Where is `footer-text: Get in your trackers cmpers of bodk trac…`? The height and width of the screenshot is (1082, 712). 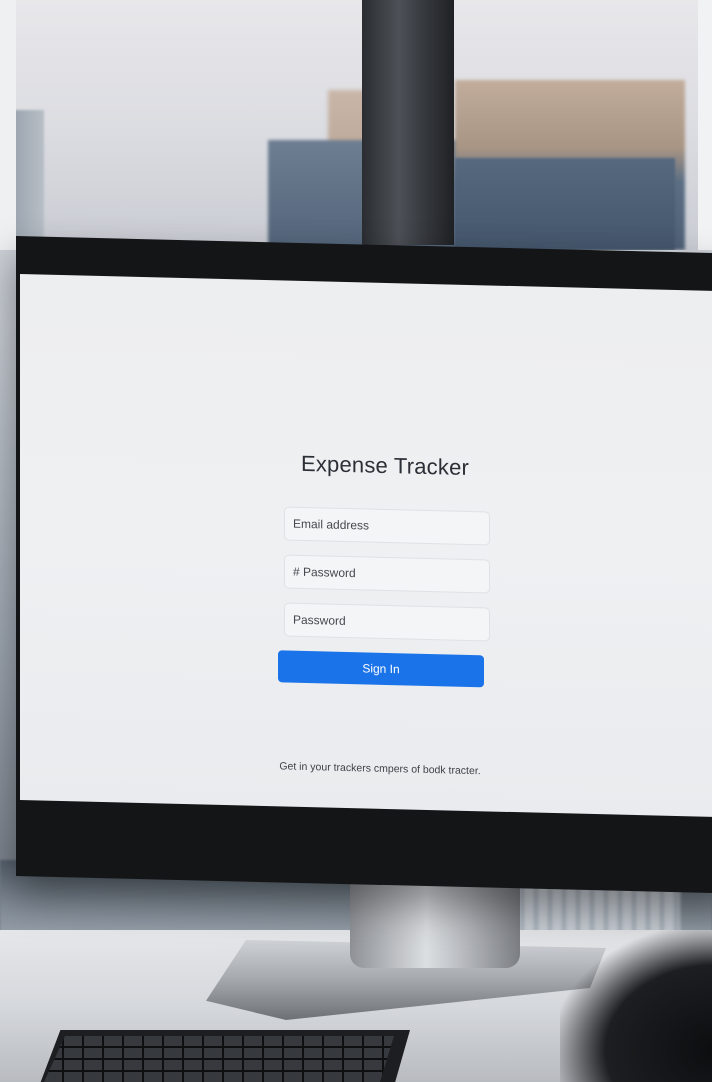 footer-text: Get in your trackers cmpers of bodk trac… is located at coordinates (380, 769).